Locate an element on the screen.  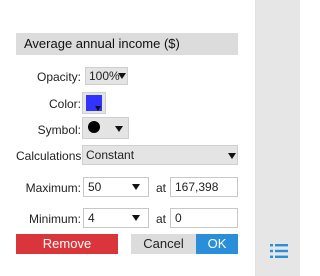
symbol-label: Symbol: is located at coordinates (59, 130).